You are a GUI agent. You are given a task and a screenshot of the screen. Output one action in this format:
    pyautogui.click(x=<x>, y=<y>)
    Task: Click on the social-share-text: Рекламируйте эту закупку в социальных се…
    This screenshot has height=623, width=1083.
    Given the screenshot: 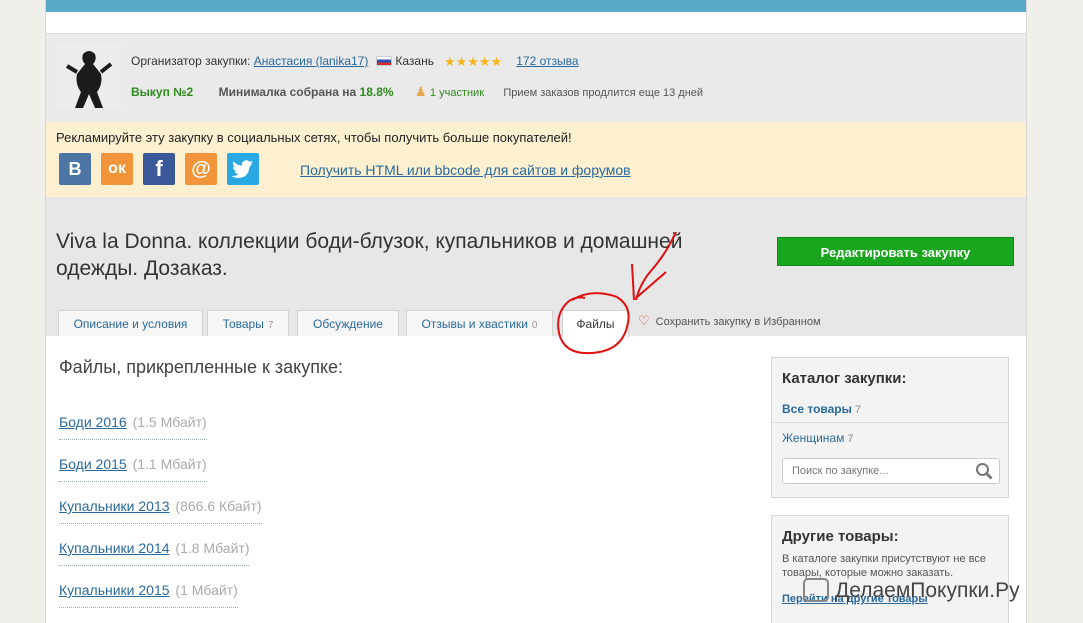 What is the action you would take?
    pyautogui.click(x=314, y=137)
    